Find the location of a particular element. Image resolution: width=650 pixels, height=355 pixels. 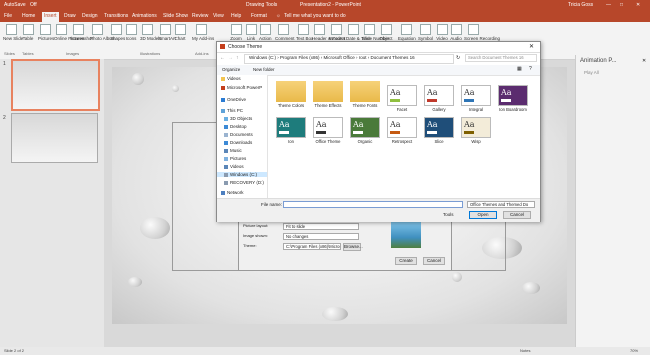

header-footer-button: Header & Footer is located at coordinates (328, 32).